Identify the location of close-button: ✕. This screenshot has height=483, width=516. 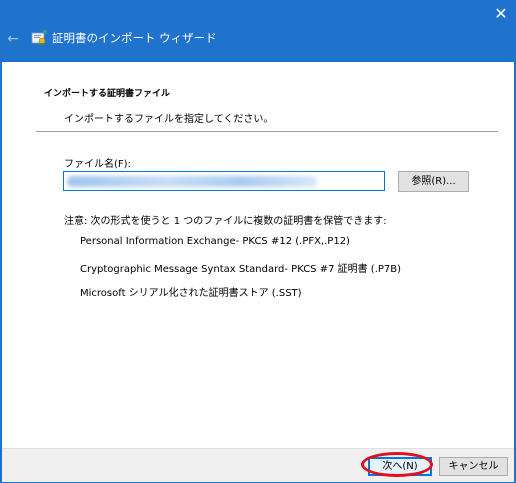
(501, 13).